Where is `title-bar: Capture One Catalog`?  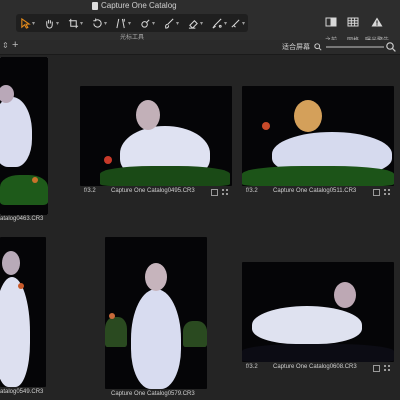 title-bar: Capture One Catalog is located at coordinates (200, 6).